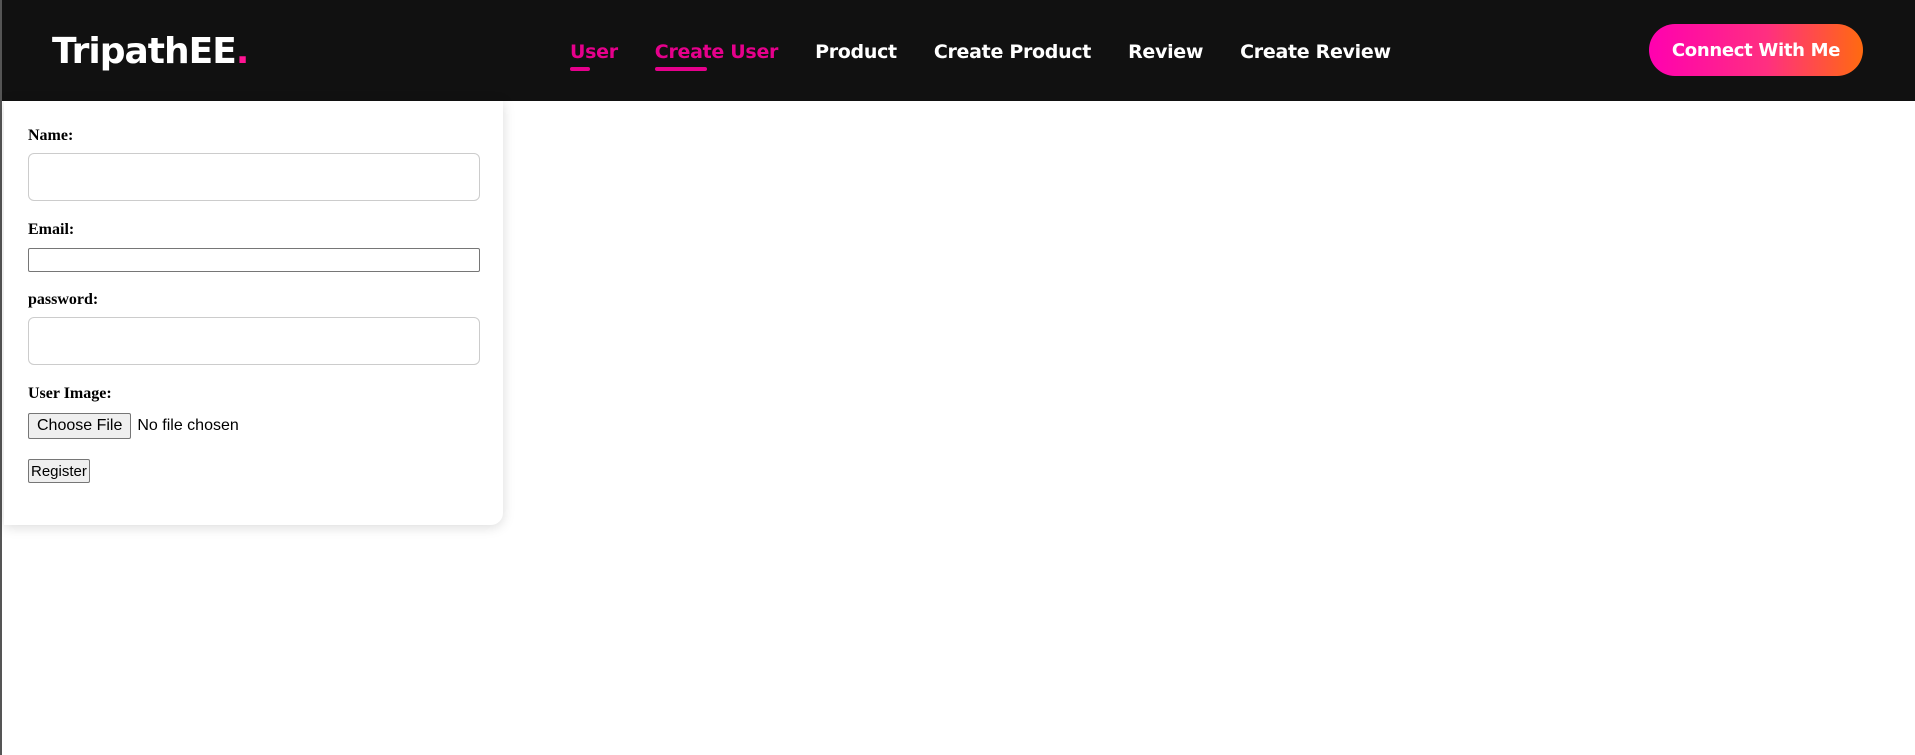 The image size is (1915, 755). I want to click on nav-link-label: Create Review, so click(1315, 52).